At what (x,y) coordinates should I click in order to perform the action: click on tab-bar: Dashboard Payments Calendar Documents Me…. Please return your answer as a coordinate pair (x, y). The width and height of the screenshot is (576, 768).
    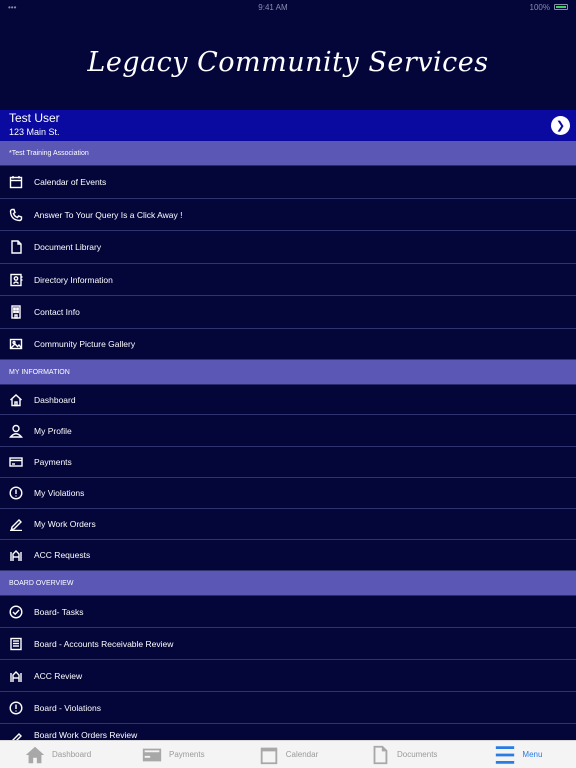
    Looking at the image, I should click on (288, 754).